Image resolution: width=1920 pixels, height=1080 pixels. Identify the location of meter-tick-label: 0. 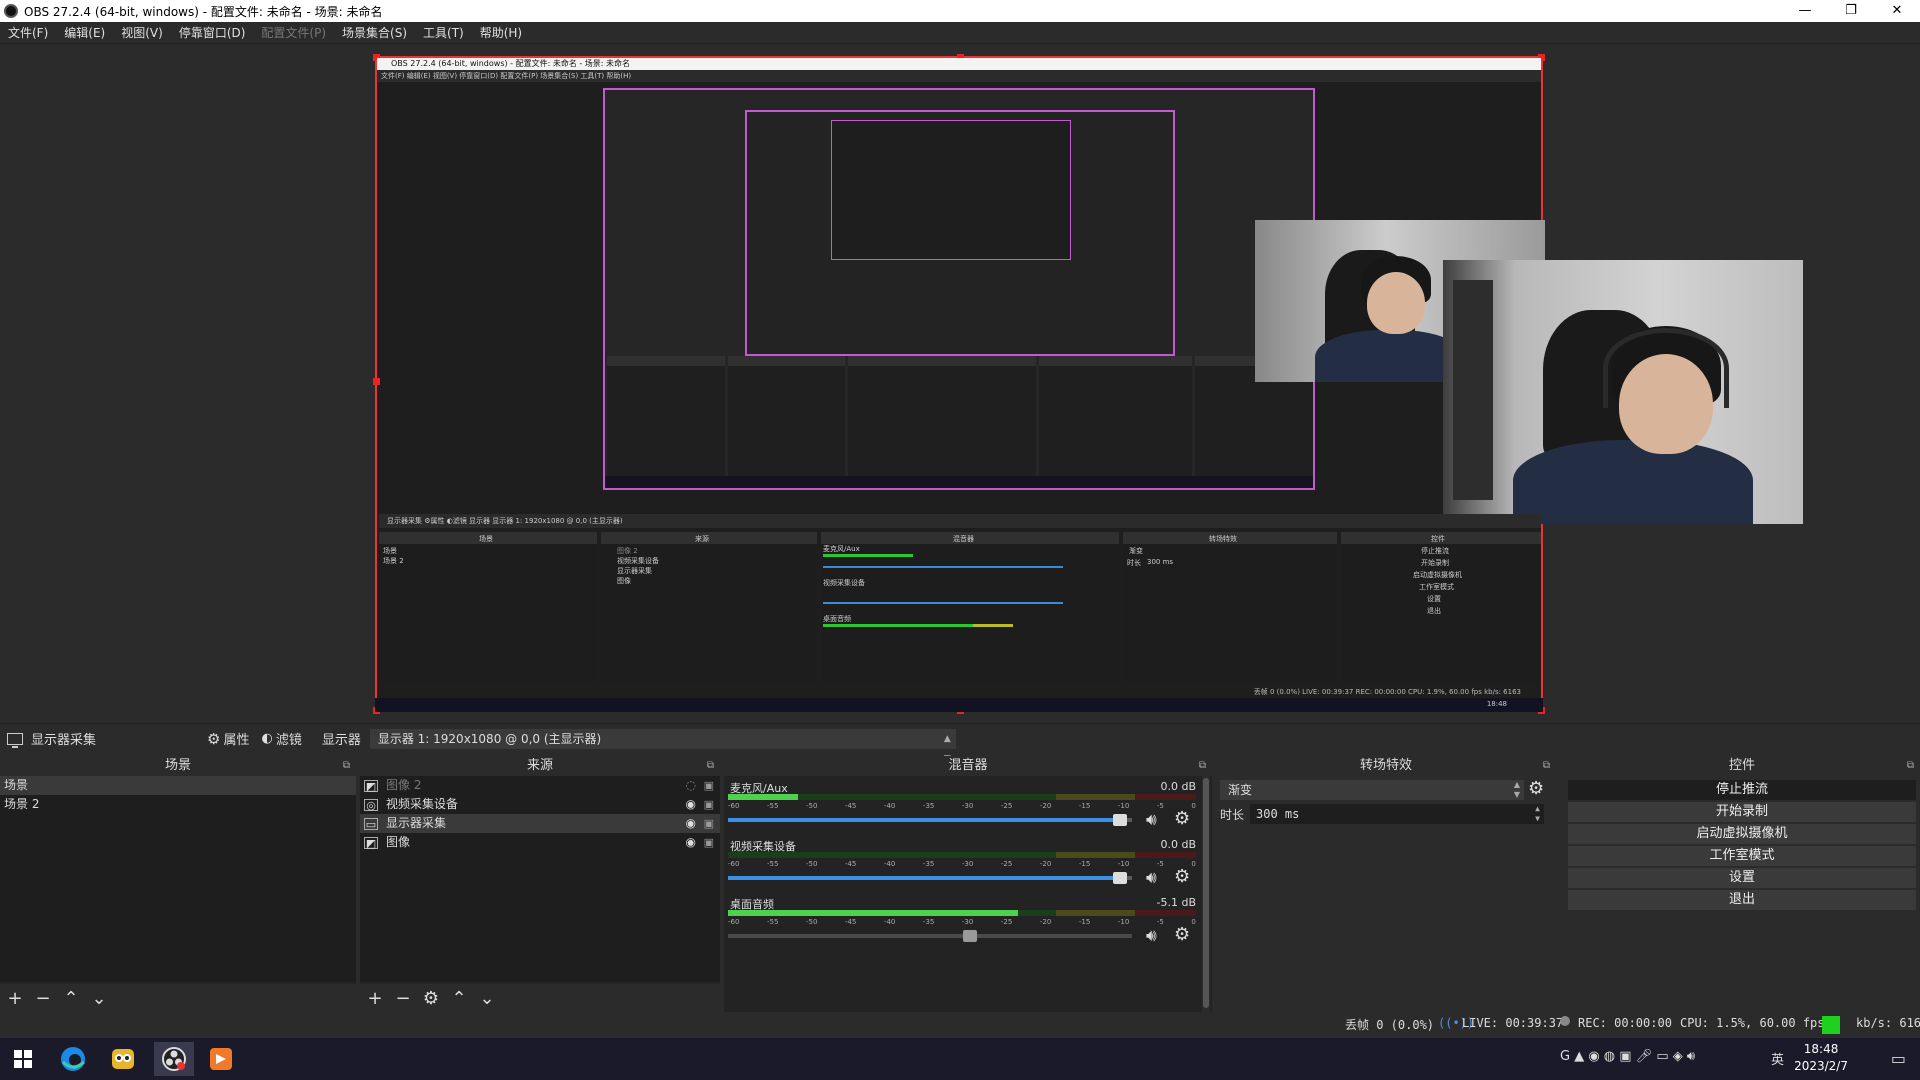
(1193, 864).